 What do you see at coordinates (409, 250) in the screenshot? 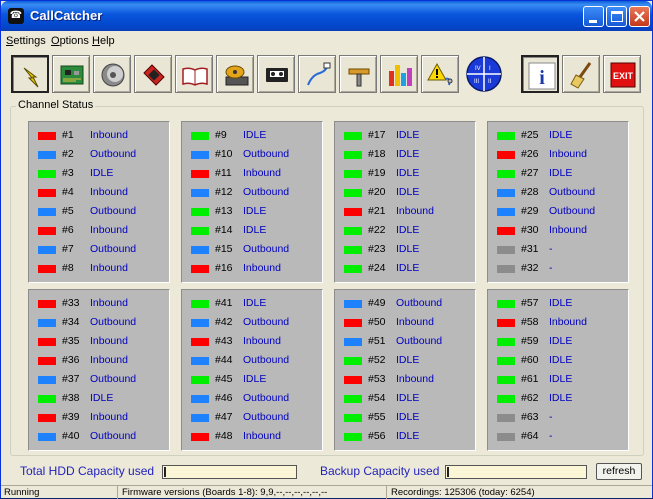
I see `channel-row: #23 IDLE` at bounding box center [409, 250].